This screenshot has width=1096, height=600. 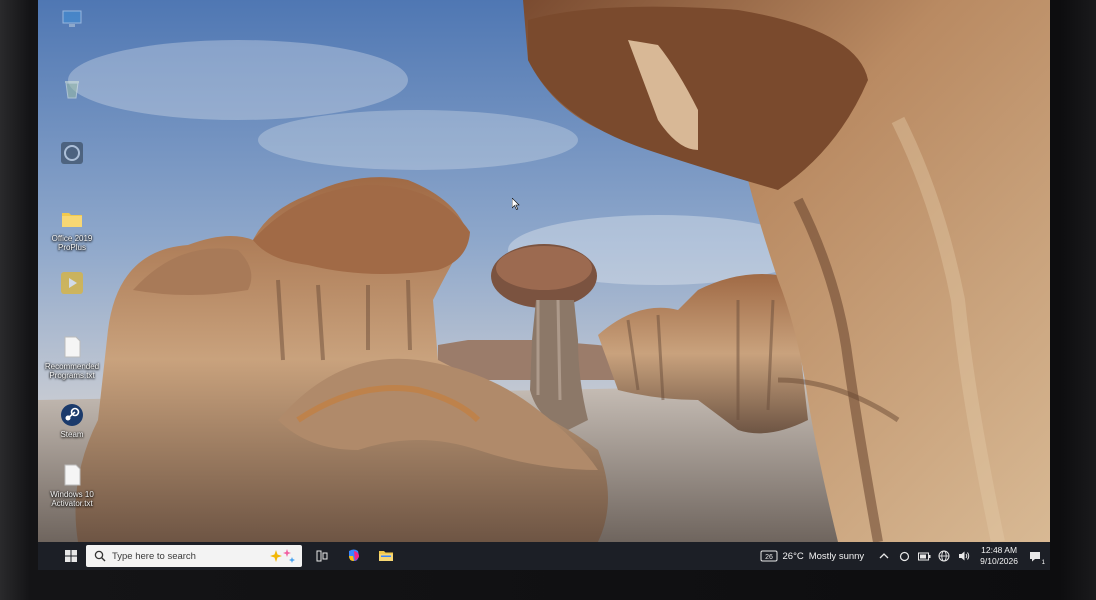 I want to click on monitor-icon, so click(x=72, y=18).